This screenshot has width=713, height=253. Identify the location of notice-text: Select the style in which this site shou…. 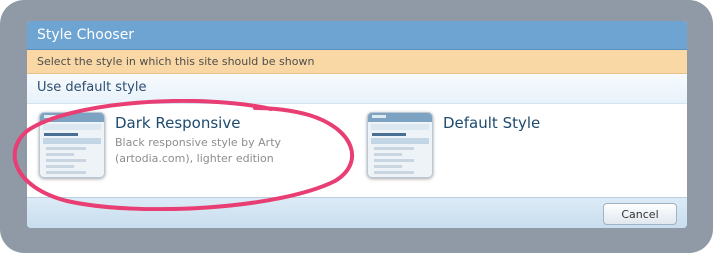
(357, 62).